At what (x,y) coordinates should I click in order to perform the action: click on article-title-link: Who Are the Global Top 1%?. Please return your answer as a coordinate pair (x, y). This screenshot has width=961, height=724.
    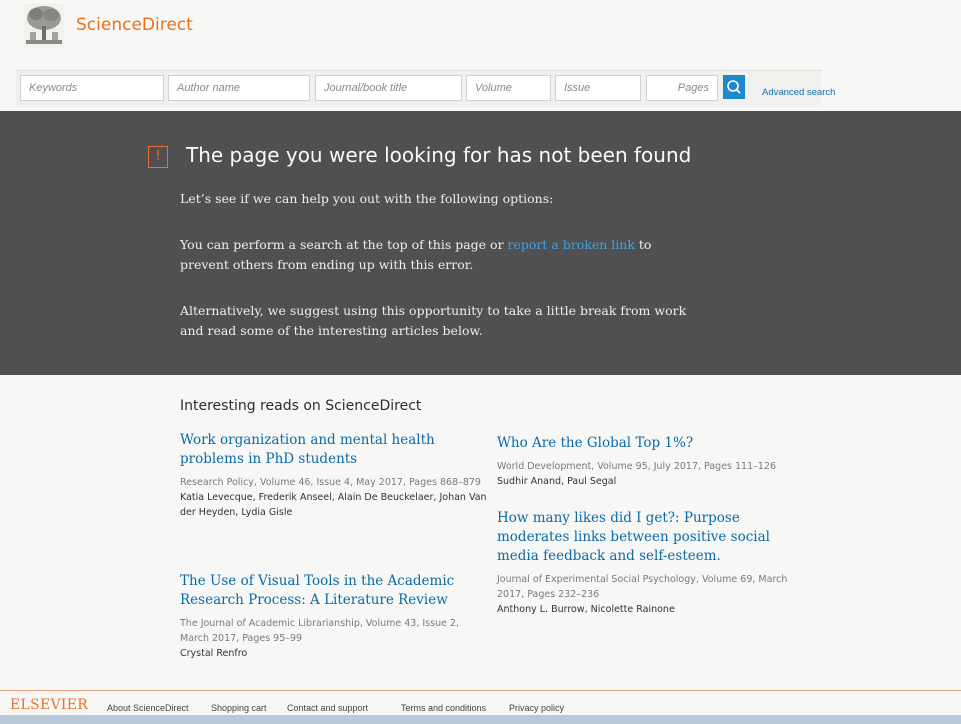
    Looking at the image, I should click on (652, 443).